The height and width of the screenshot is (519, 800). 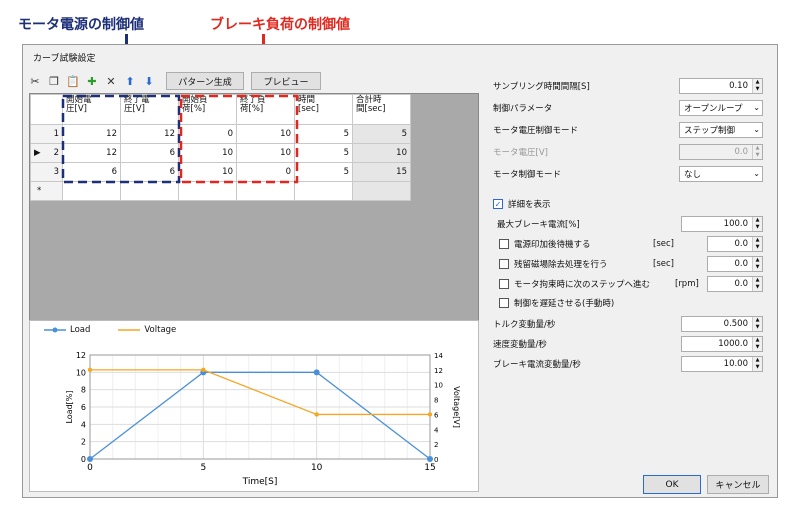 What do you see at coordinates (81, 355) in the screenshot?
I see `y-tick-label: 12` at bounding box center [81, 355].